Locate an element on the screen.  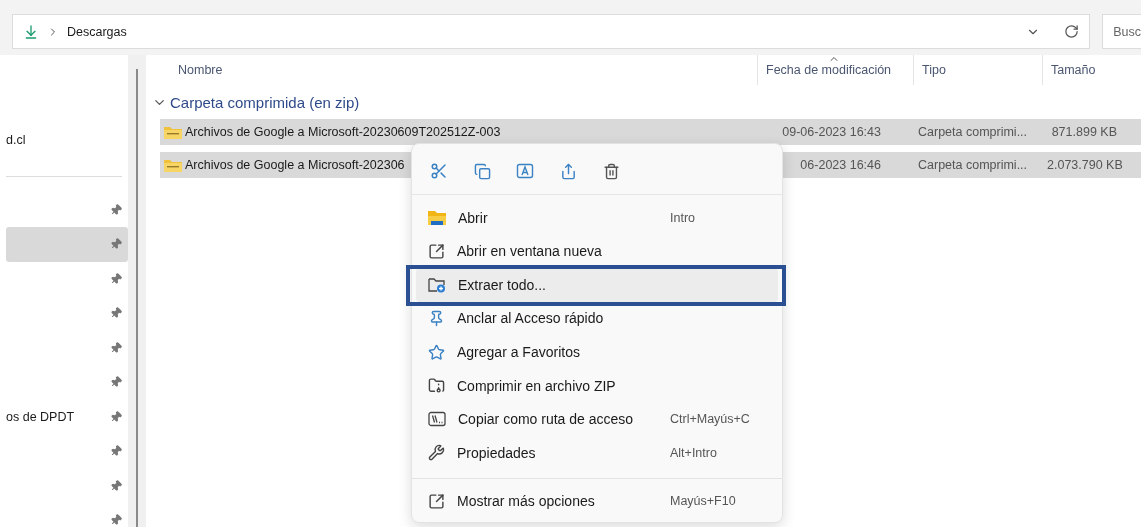
copy-icon is located at coordinates (482, 171).